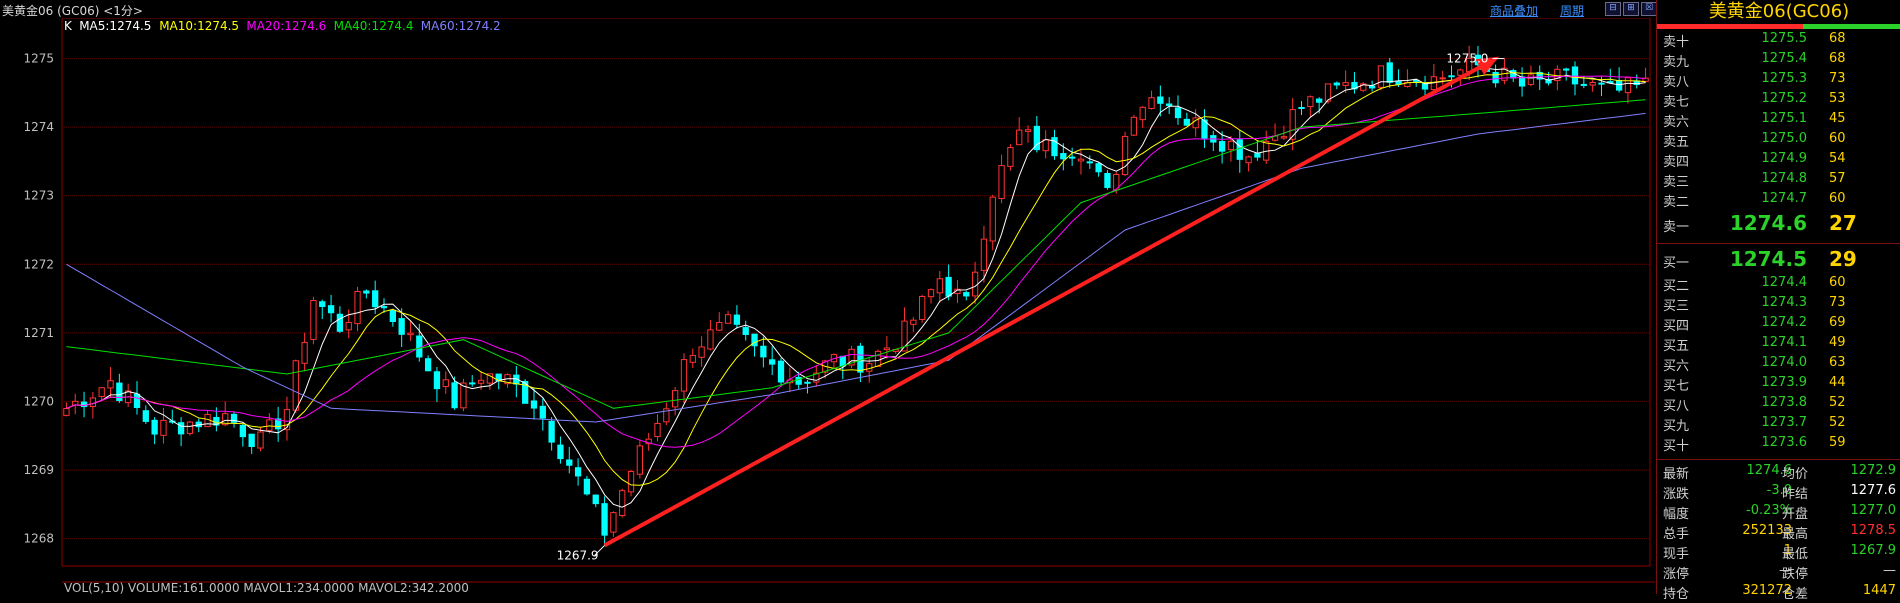 The height and width of the screenshot is (603, 1900). I want to click on stat-label: 仓差, so click(1795, 594).